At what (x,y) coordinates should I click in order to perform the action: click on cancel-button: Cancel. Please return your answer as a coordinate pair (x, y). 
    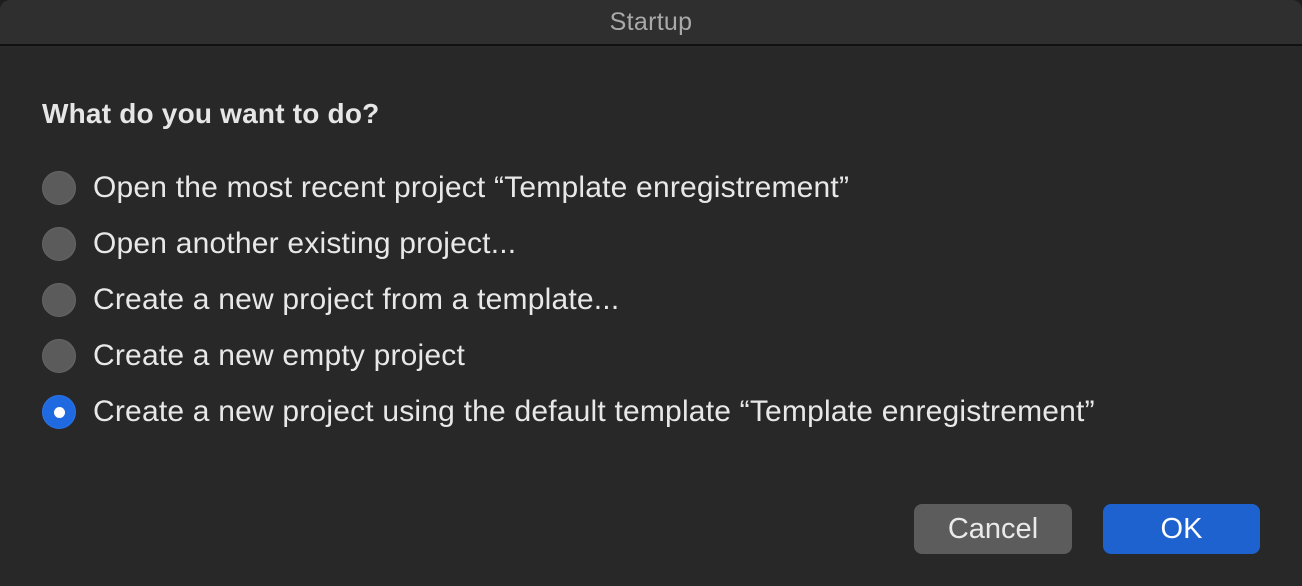
    Looking at the image, I should click on (993, 529).